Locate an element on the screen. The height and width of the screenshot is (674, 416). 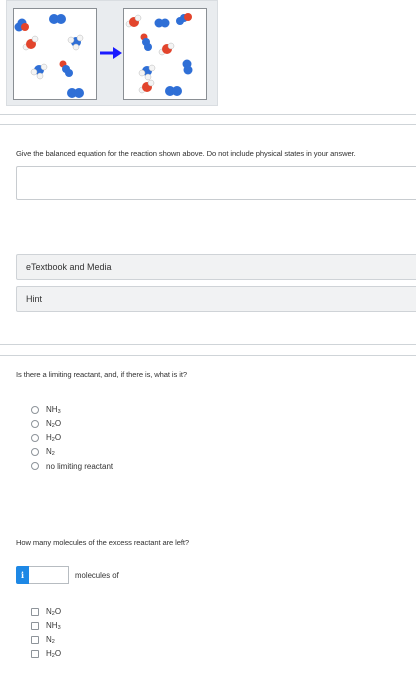
radio-option: no limiting reactant is located at coordinates (72, 466).